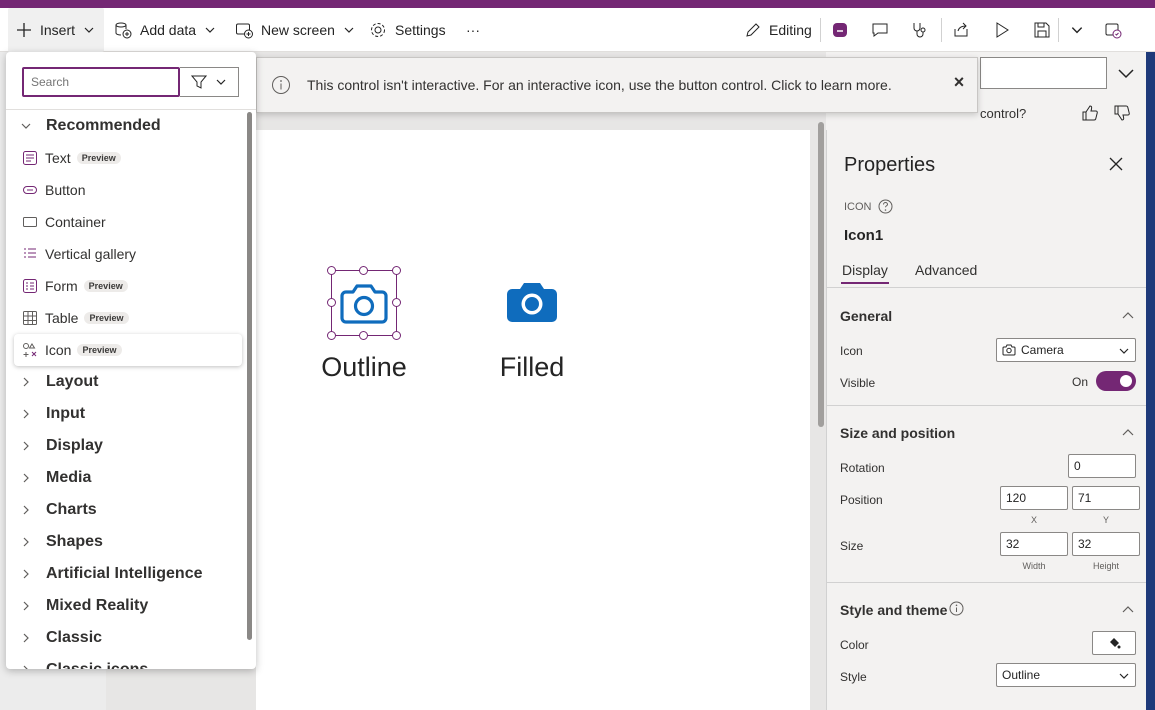  I want to click on style-dropdown: Outline, so click(1066, 675).